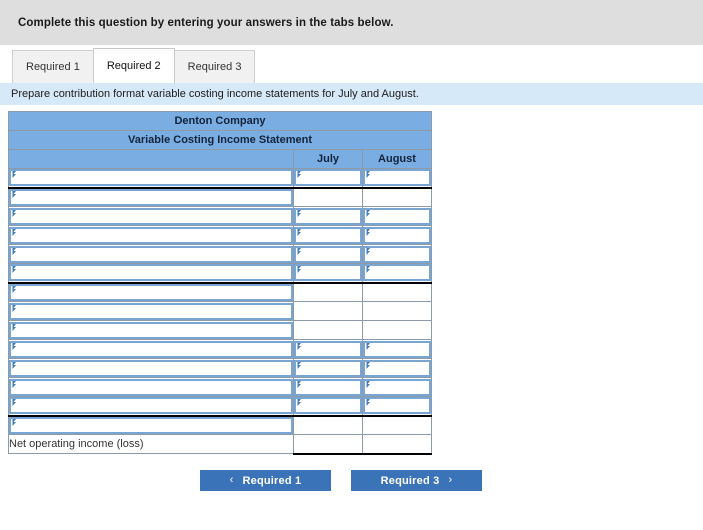 The height and width of the screenshot is (530, 703). I want to click on row-4-august-cell, so click(397, 254).